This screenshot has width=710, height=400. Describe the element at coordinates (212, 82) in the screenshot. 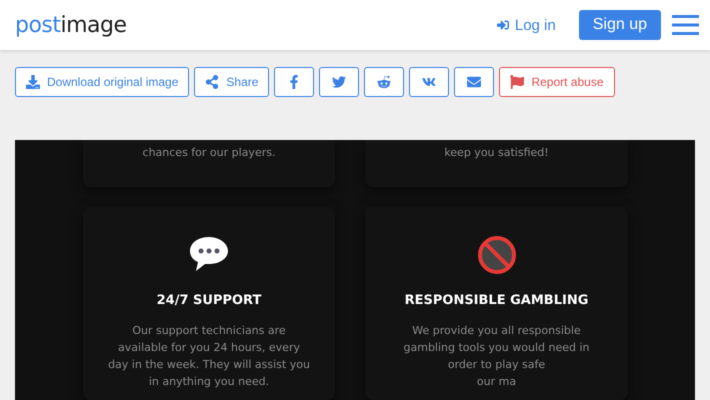

I see `share-icon` at that location.